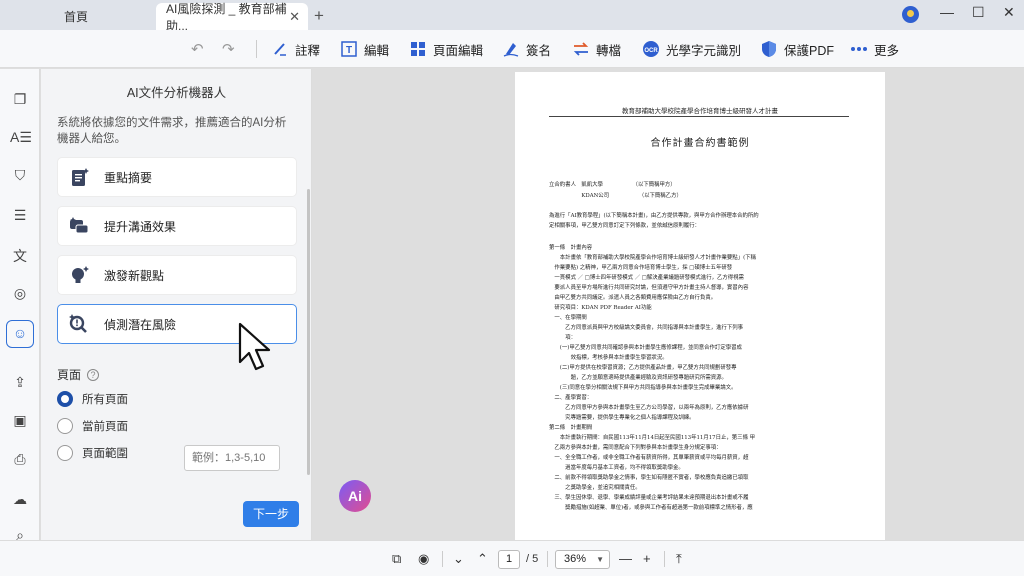 This screenshot has height=576, width=1024. Describe the element at coordinates (294, 17) in the screenshot. I see `tab-close-icon: ✕` at that location.